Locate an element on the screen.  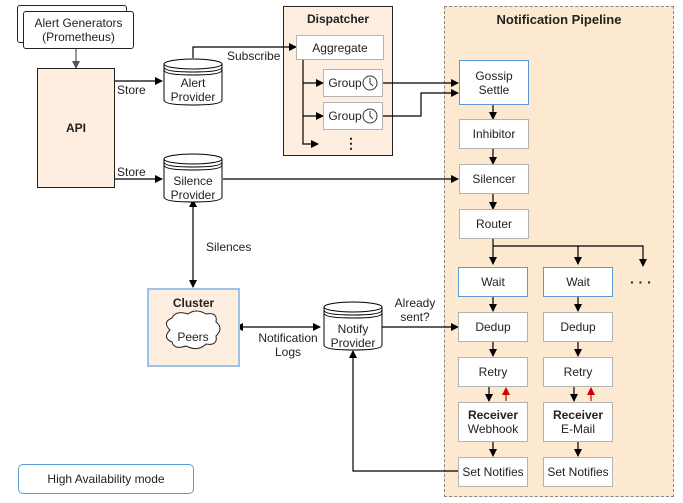
dedup-box-email: Dedup is located at coordinates (578, 327).